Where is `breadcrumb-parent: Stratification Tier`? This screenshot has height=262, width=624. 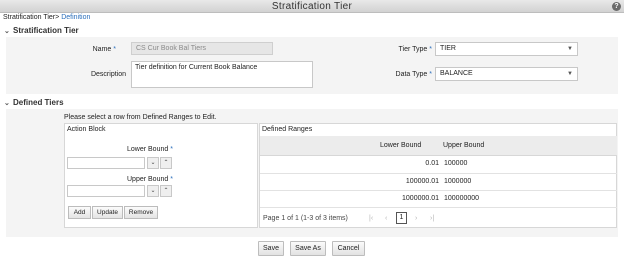 breadcrumb-parent: Stratification Tier is located at coordinates (29, 17).